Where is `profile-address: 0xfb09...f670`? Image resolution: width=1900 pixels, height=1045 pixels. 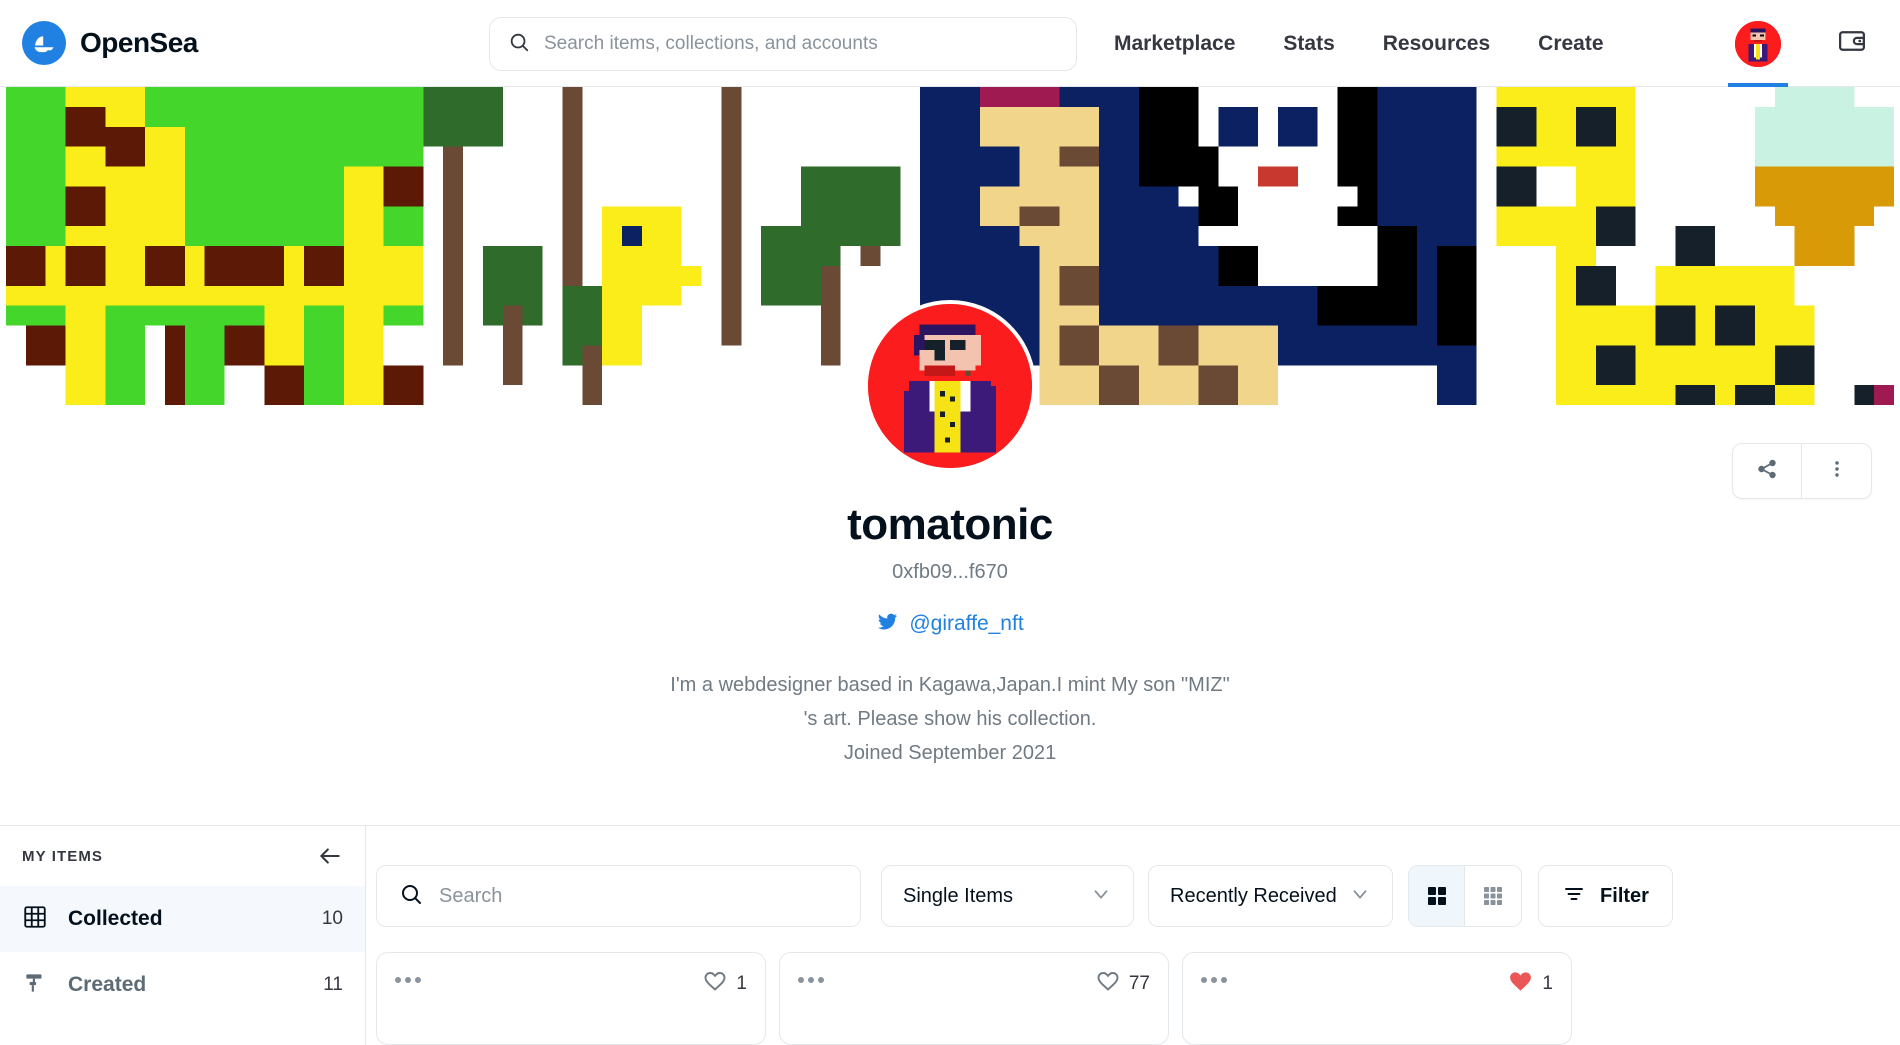
profile-address: 0xfb09...f670 is located at coordinates (950, 572).